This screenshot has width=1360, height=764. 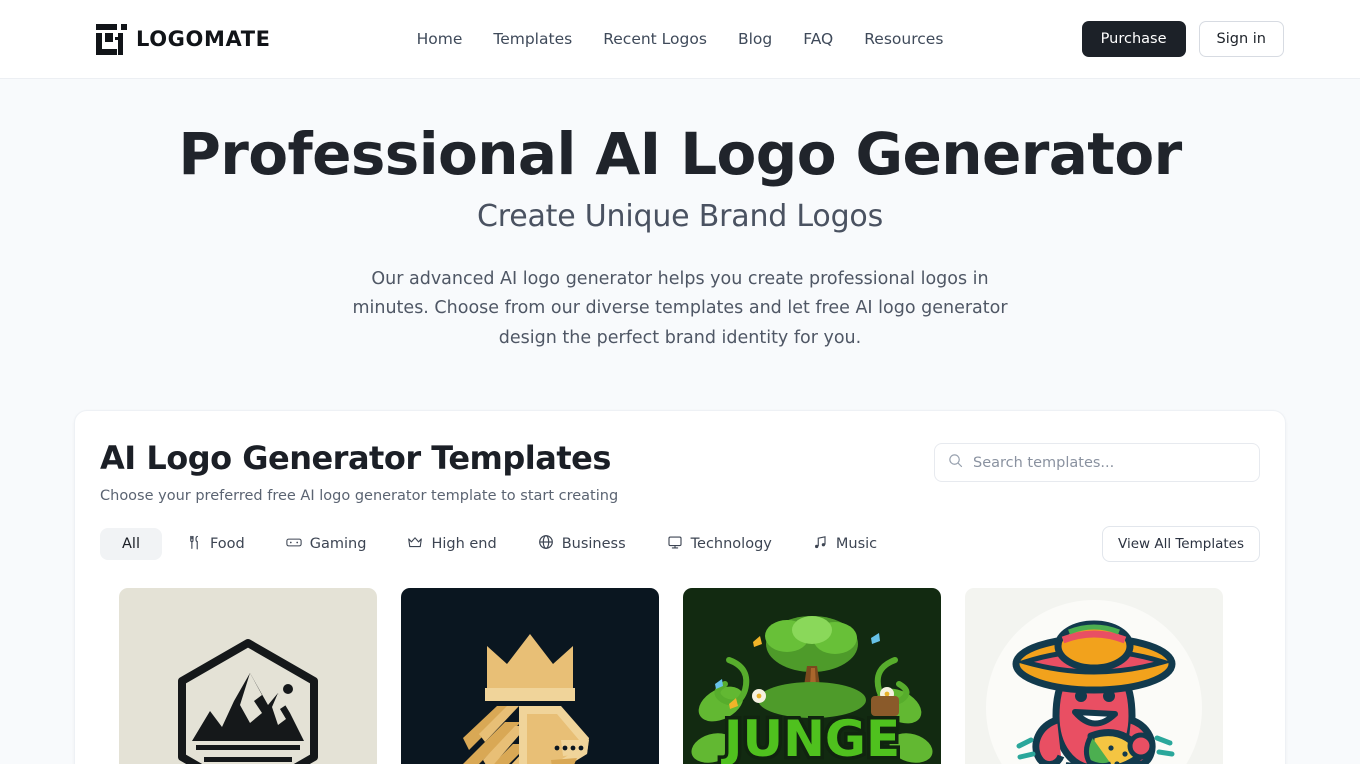 I want to click on header-actions: Purchase Sign in, so click(x=1182, y=39).